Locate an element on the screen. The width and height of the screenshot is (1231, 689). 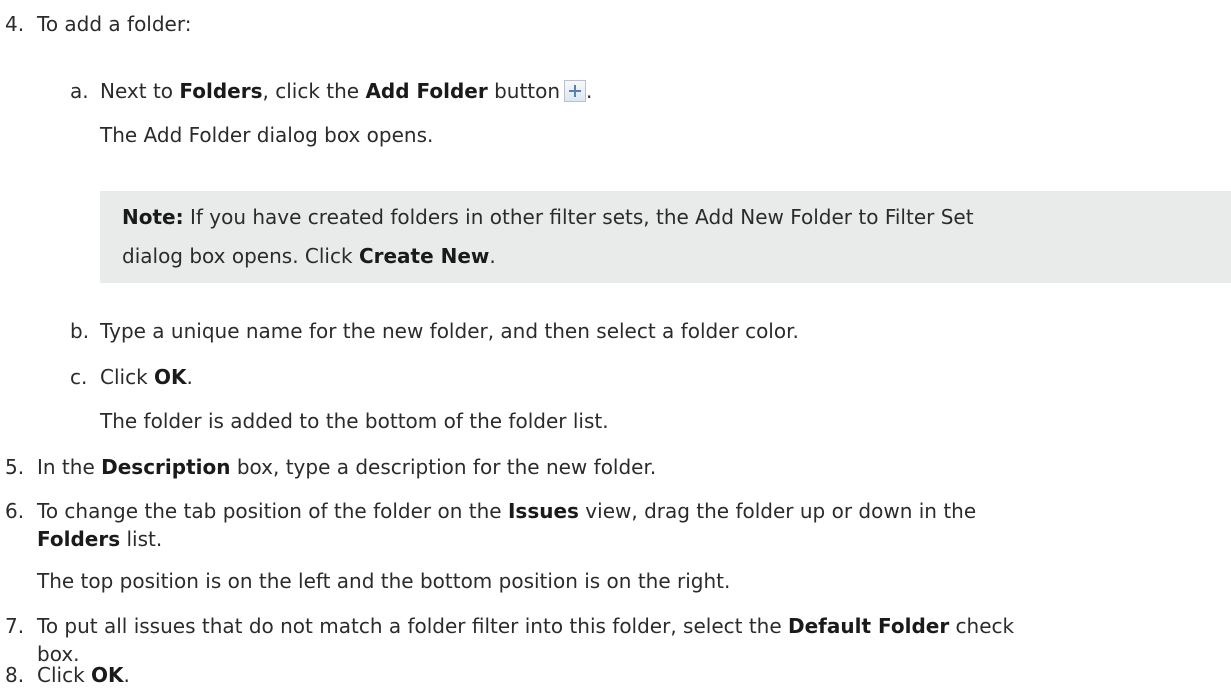
substep-letter: c. is located at coordinates (79, 377).